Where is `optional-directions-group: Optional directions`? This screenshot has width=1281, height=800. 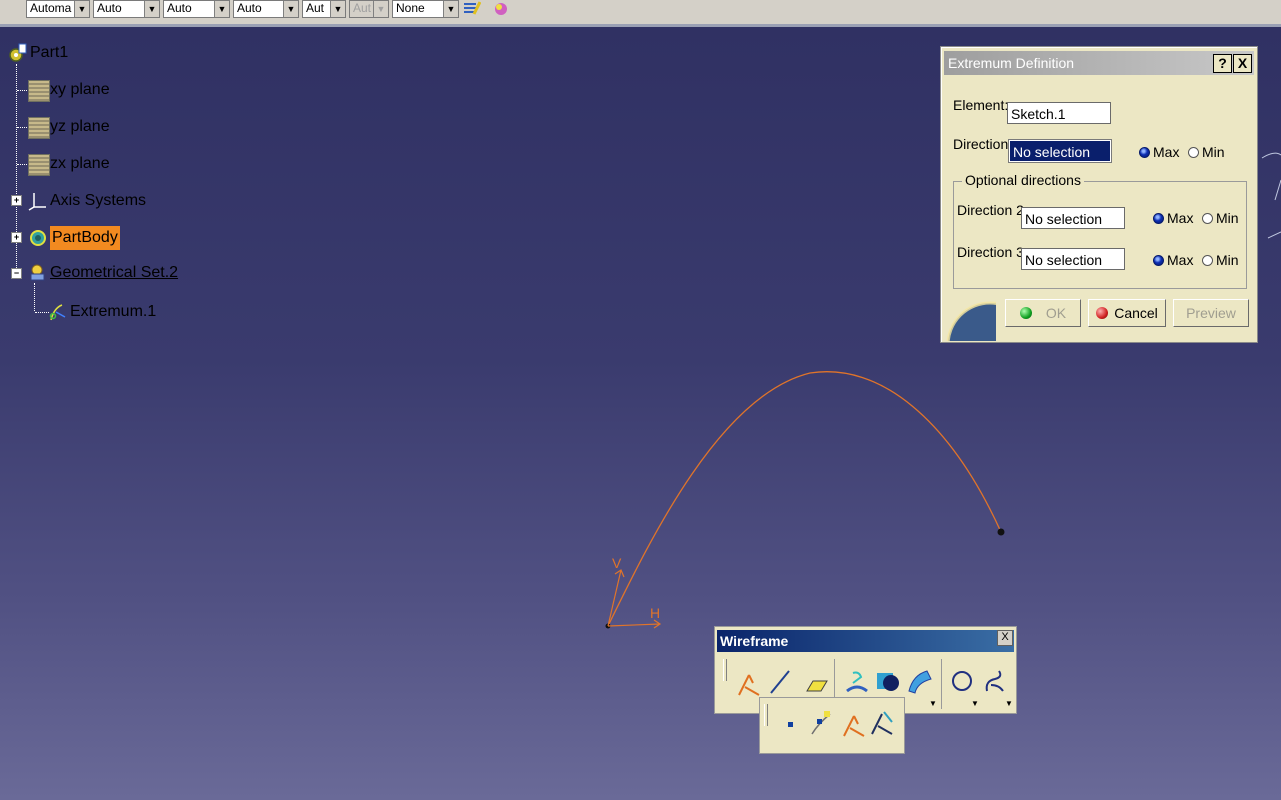 optional-directions-group: Optional directions is located at coordinates (1100, 230).